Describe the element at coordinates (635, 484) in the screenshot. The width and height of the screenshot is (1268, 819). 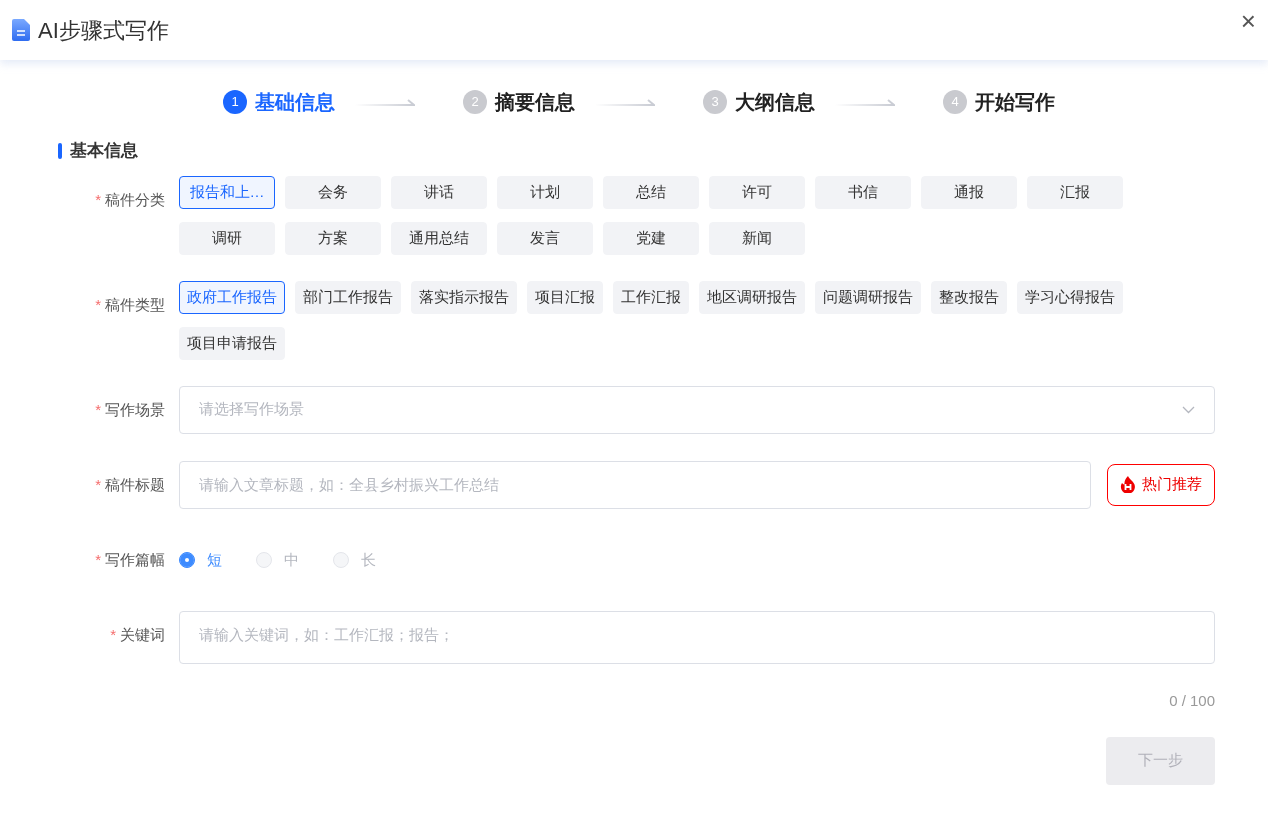
I see `title-input: 请输入文章标题，如：全县乡村振兴工作总结` at that location.